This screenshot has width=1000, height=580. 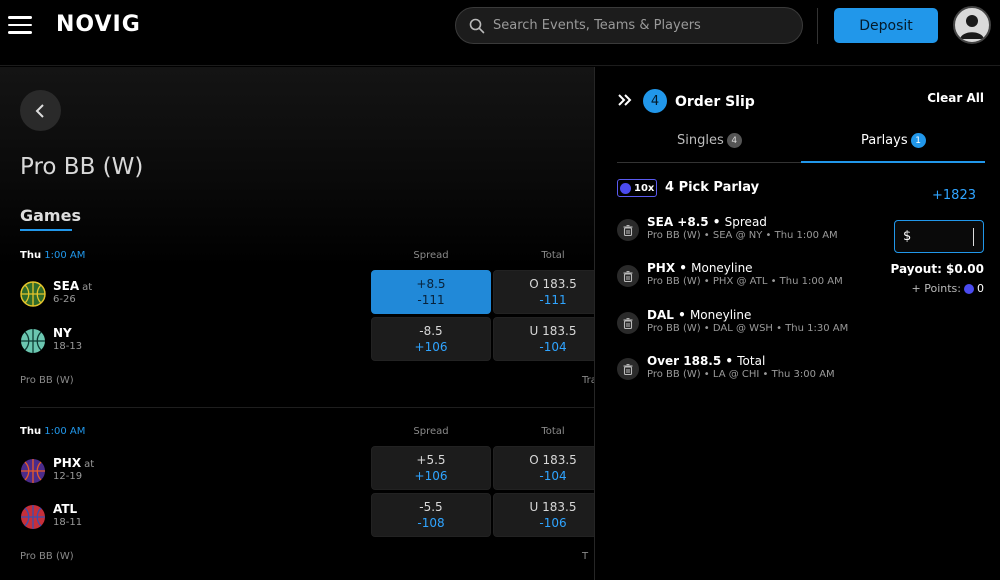 What do you see at coordinates (82, 167) in the screenshot?
I see `page-title: Pro BB (W)` at bounding box center [82, 167].